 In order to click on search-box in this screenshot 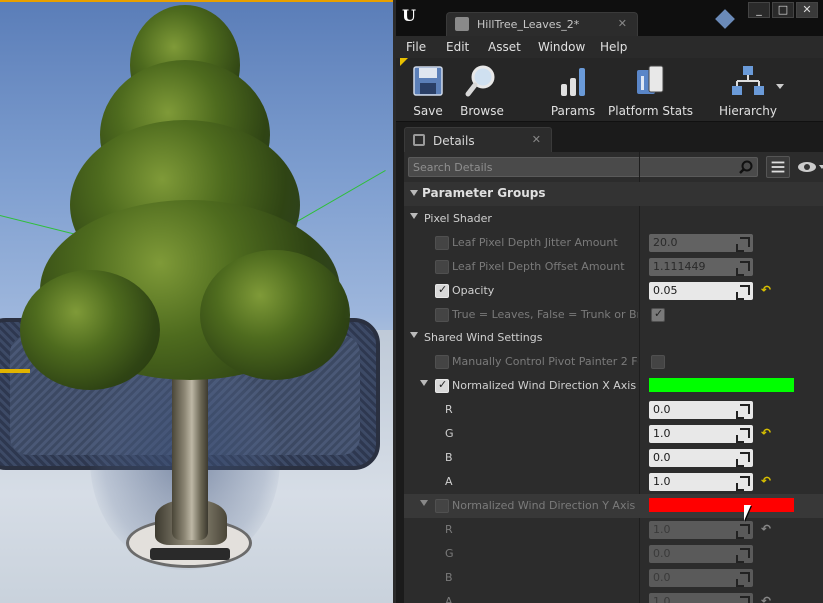, I will do `click(583, 167)`.